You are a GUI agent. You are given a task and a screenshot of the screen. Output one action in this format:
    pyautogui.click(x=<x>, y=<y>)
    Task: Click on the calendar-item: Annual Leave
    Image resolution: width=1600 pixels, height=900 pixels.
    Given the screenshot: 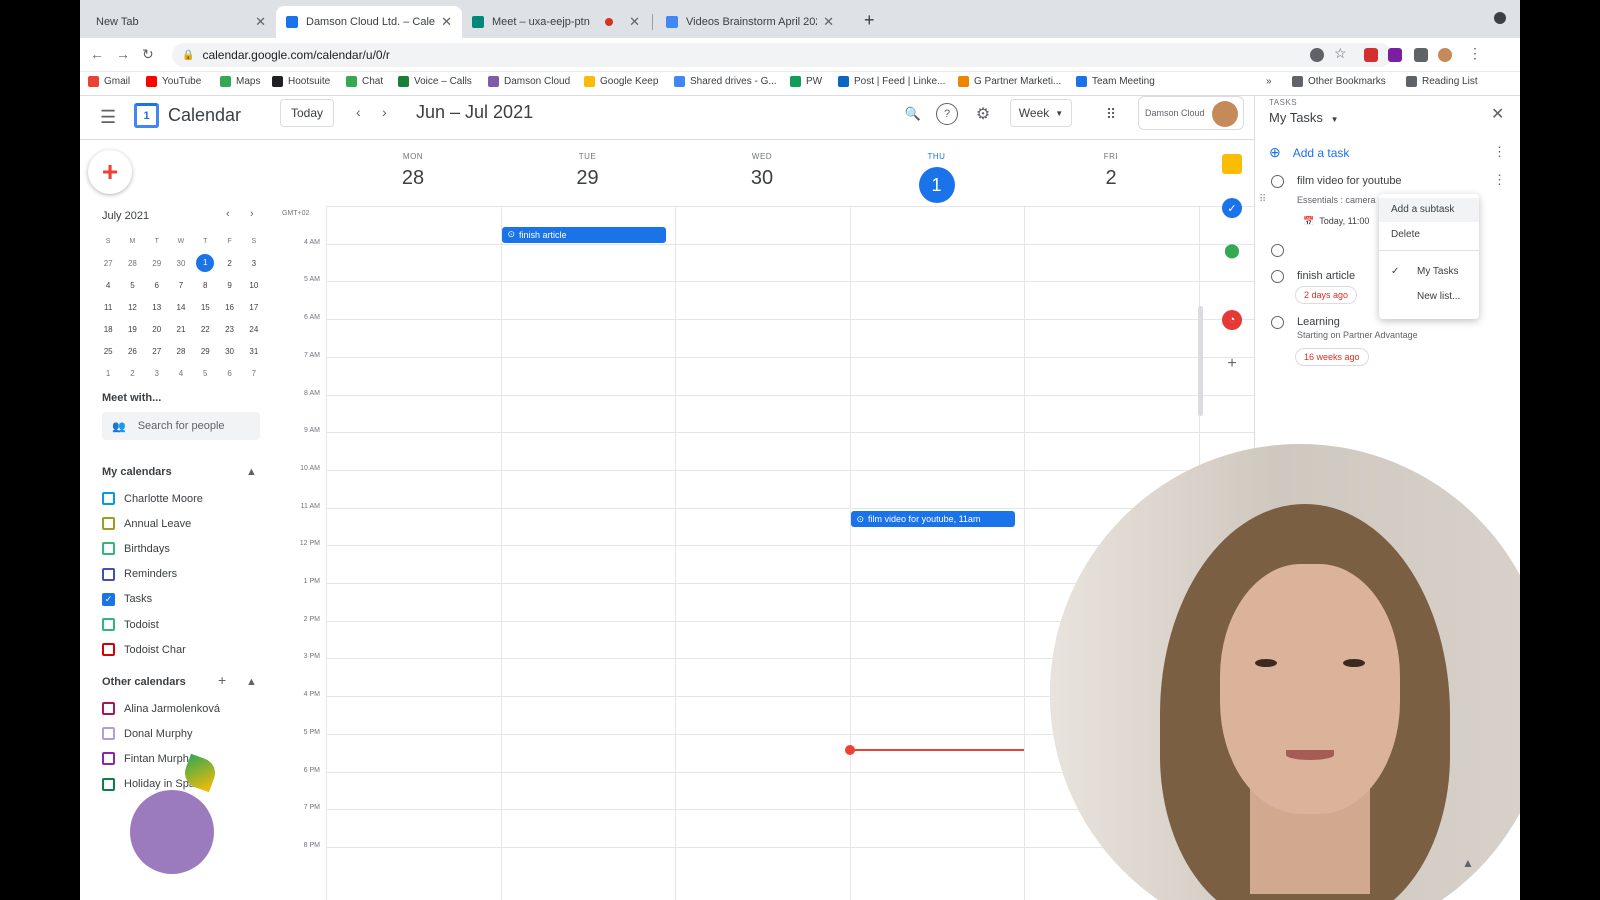 What is the action you would take?
    pyautogui.click(x=146, y=524)
    